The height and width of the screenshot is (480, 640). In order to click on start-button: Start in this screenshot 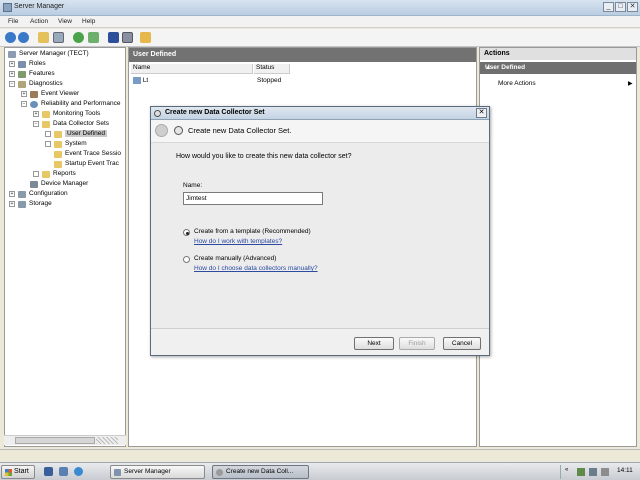, I will do `click(18, 472)`.